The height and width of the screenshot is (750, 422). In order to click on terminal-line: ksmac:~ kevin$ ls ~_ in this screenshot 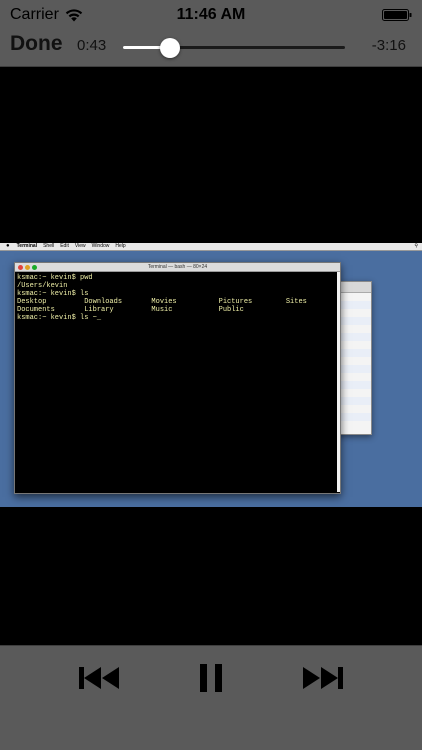, I will do `click(59, 318)`.